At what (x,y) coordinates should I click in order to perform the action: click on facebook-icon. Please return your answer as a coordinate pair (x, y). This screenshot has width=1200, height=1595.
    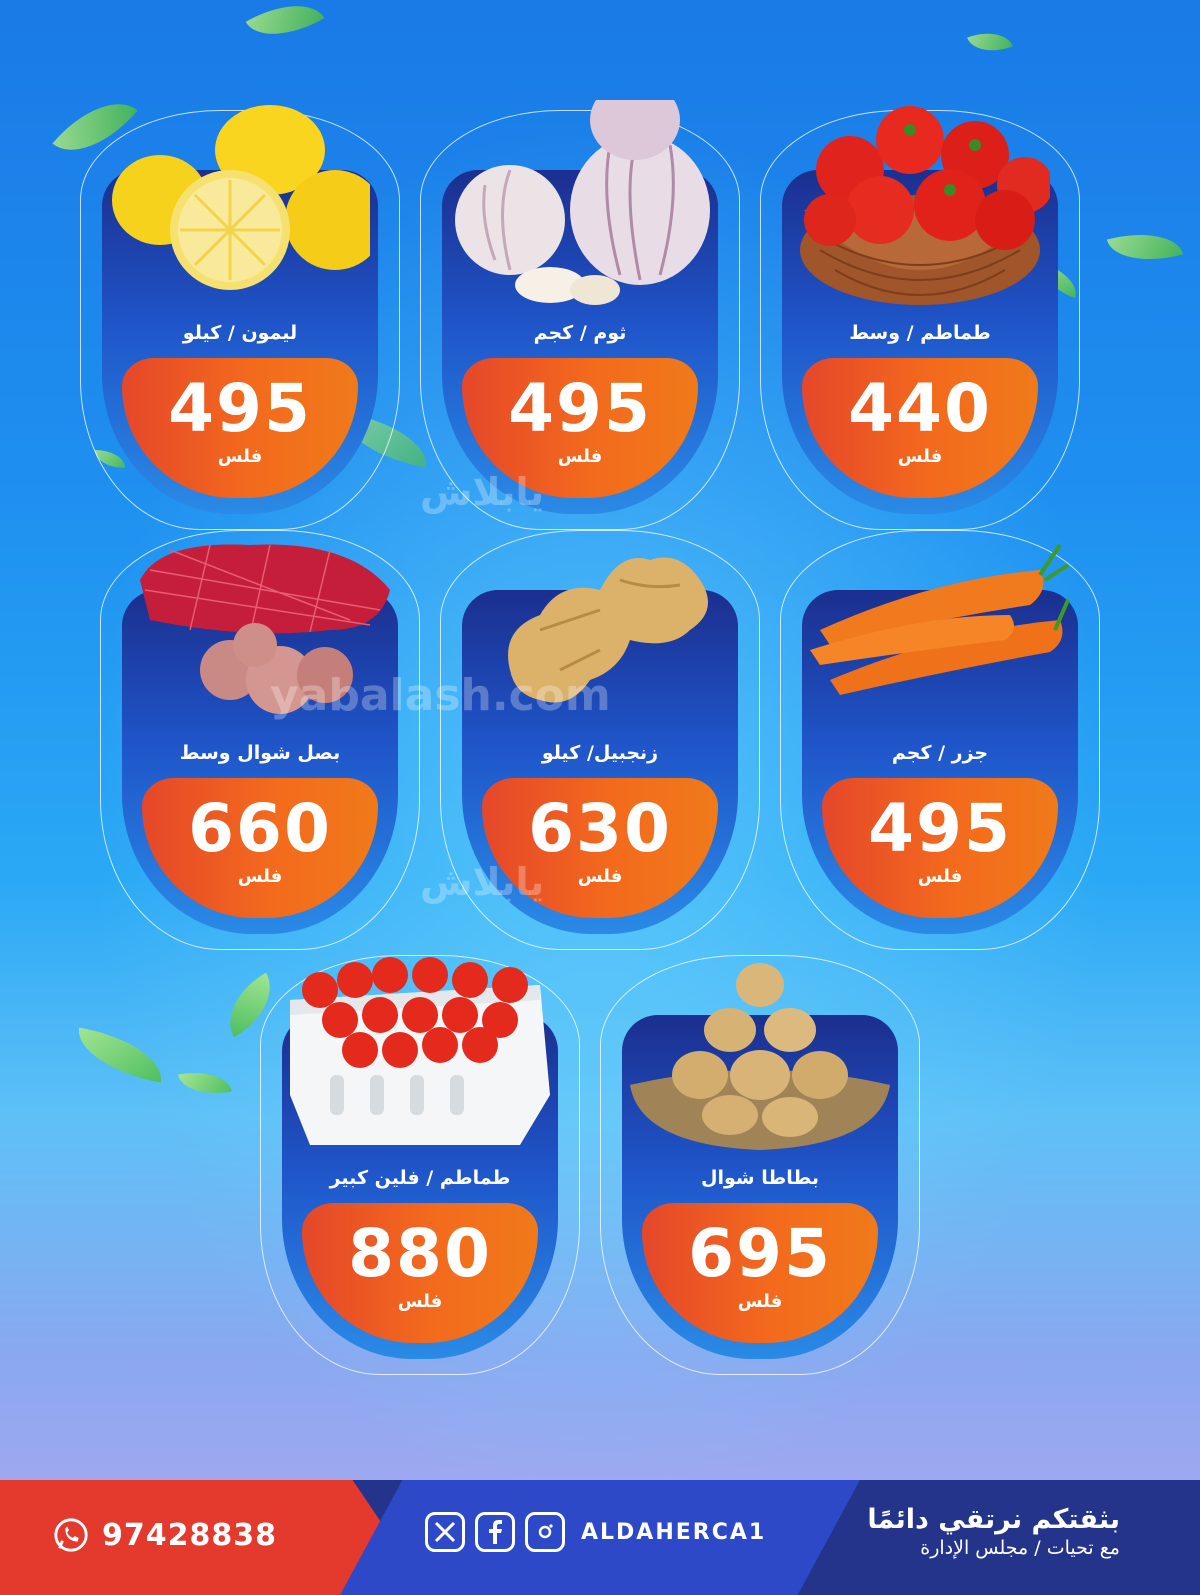
    Looking at the image, I should click on (495, 1532).